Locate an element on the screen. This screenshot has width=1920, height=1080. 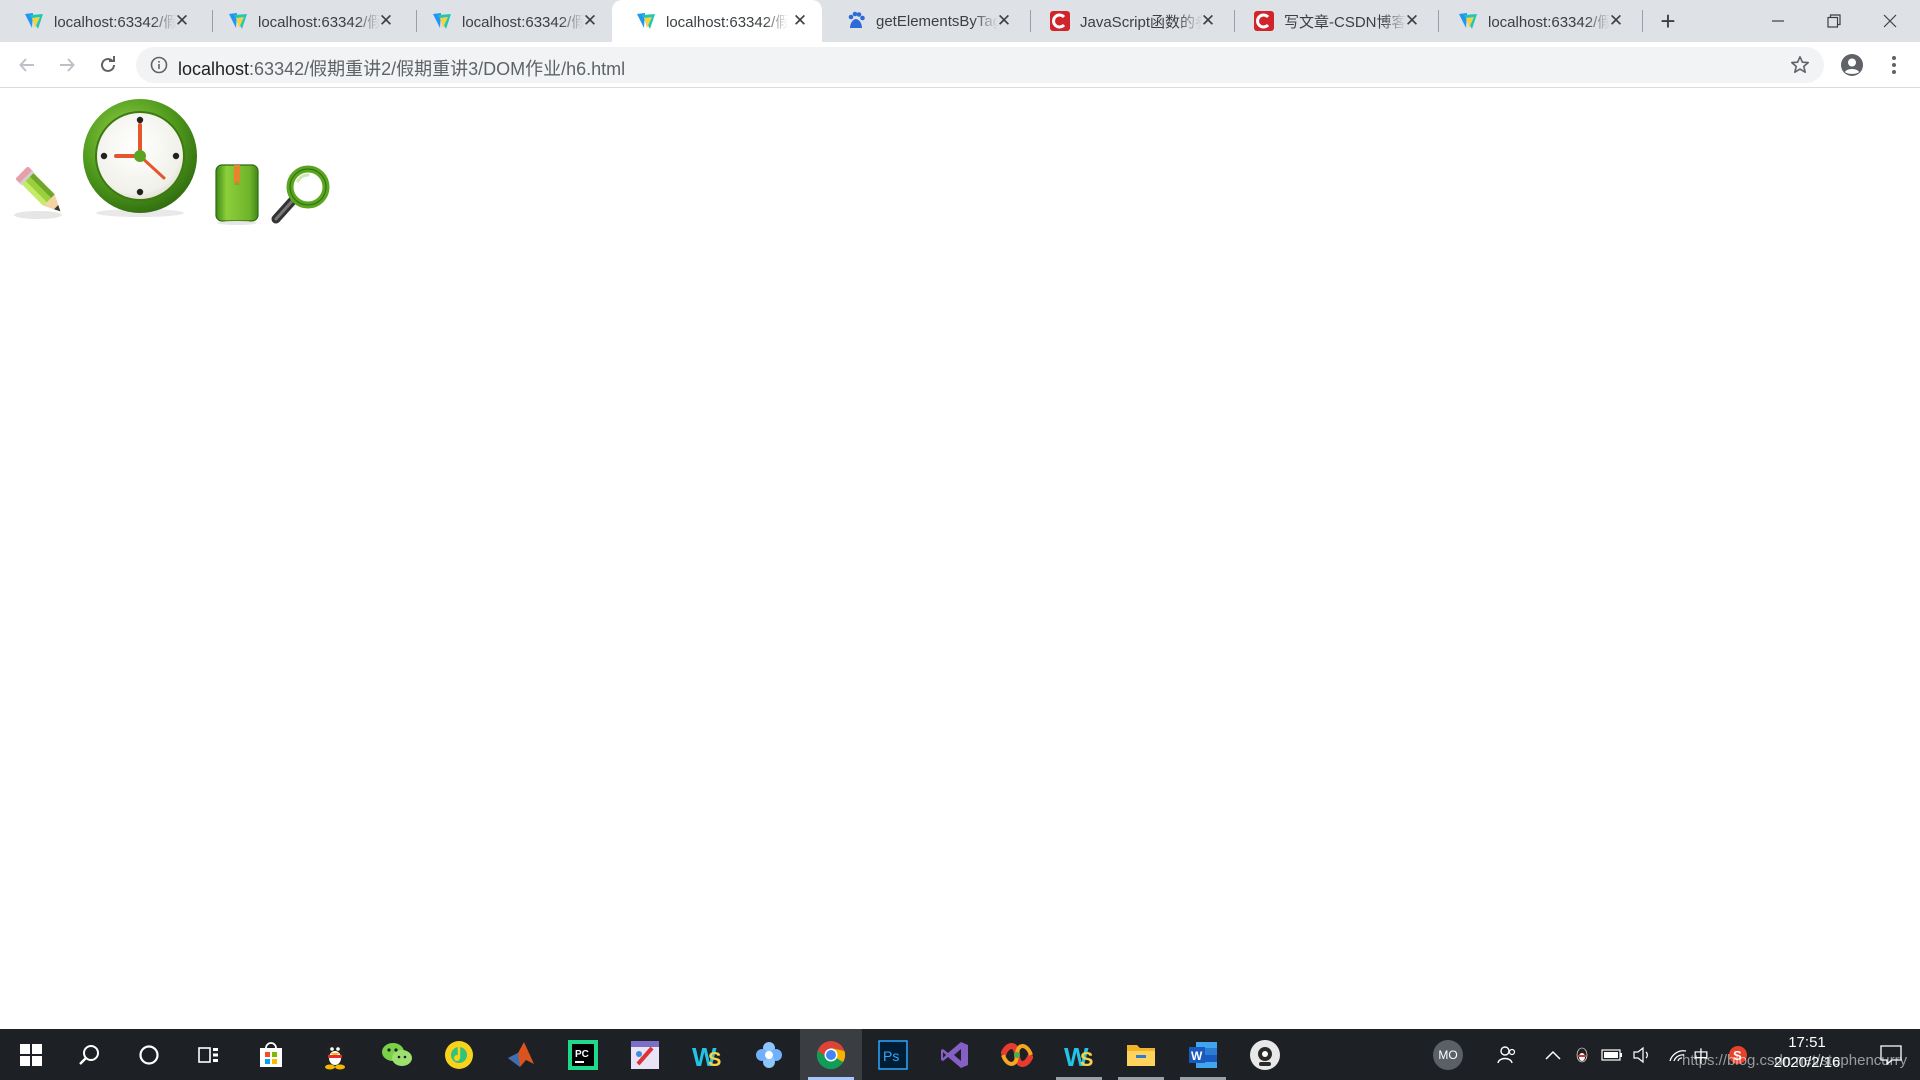
taskbar-qq is located at coordinates (335, 1054).